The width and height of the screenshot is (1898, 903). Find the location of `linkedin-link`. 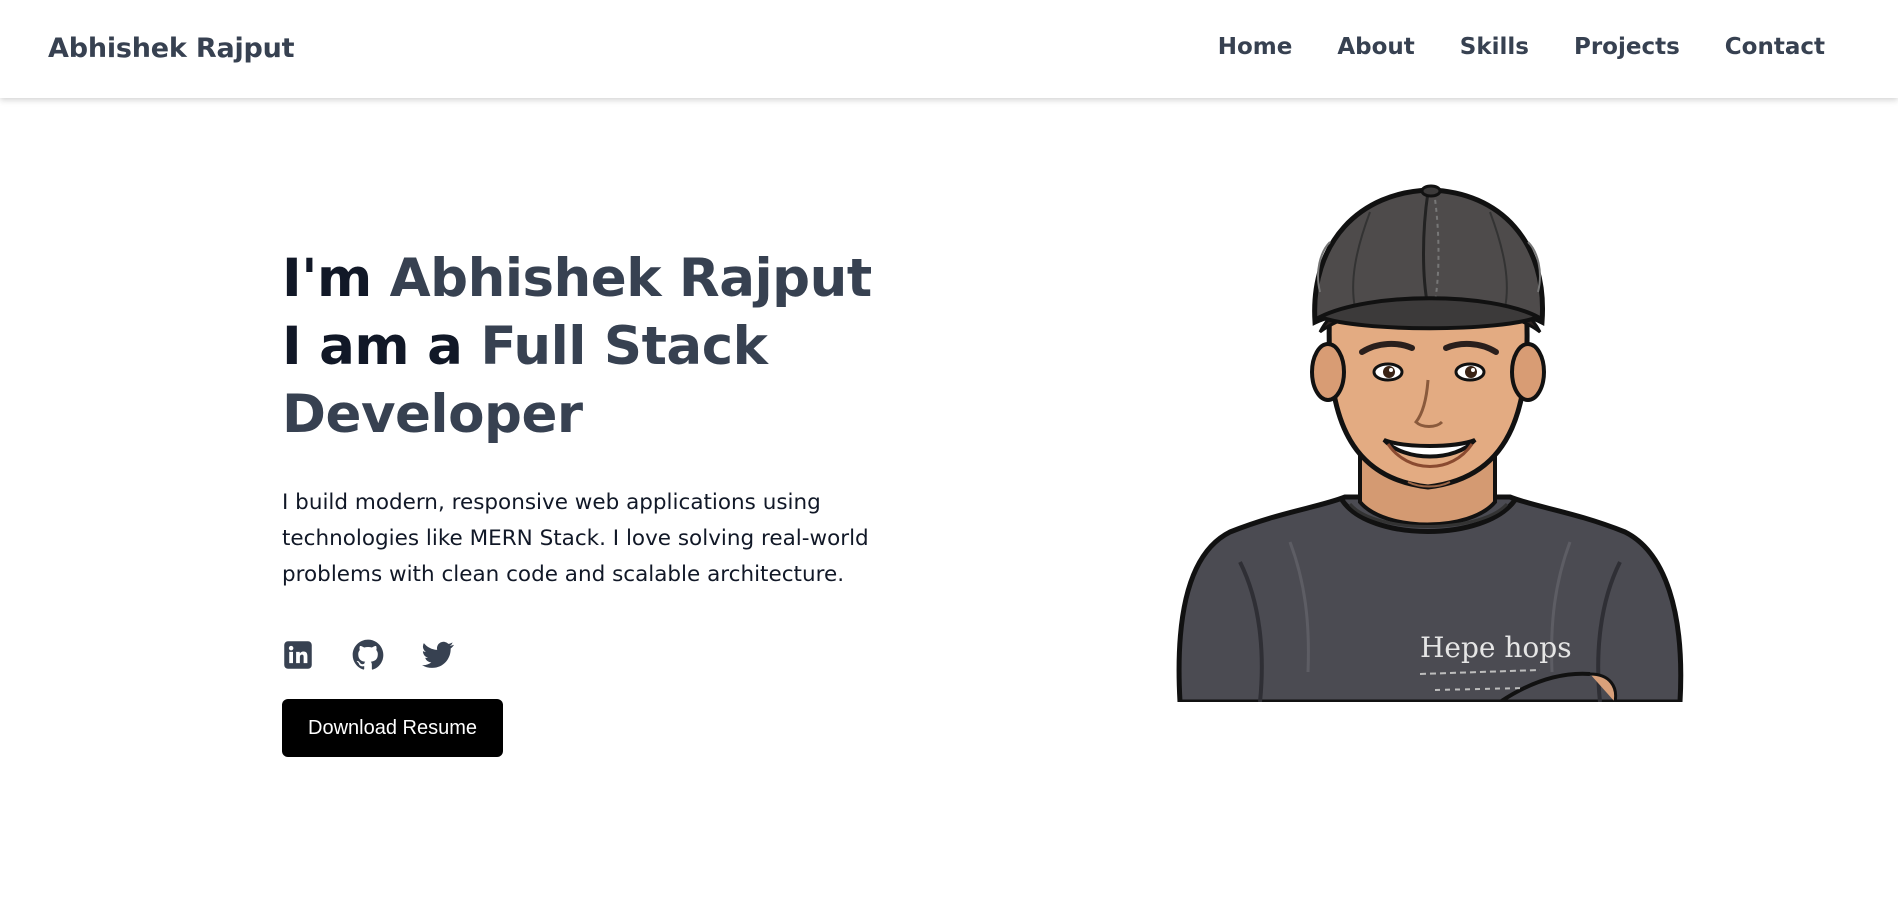

linkedin-link is located at coordinates (298, 655).